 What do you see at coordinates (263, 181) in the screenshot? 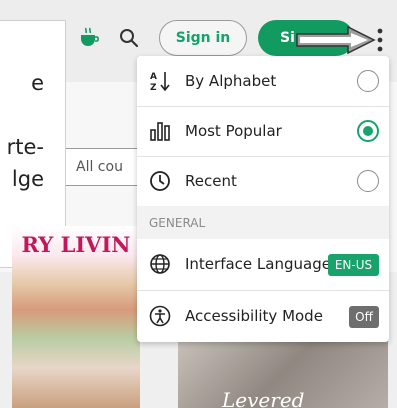
I see `menu-item-recent: Recent` at bounding box center [263, 181].